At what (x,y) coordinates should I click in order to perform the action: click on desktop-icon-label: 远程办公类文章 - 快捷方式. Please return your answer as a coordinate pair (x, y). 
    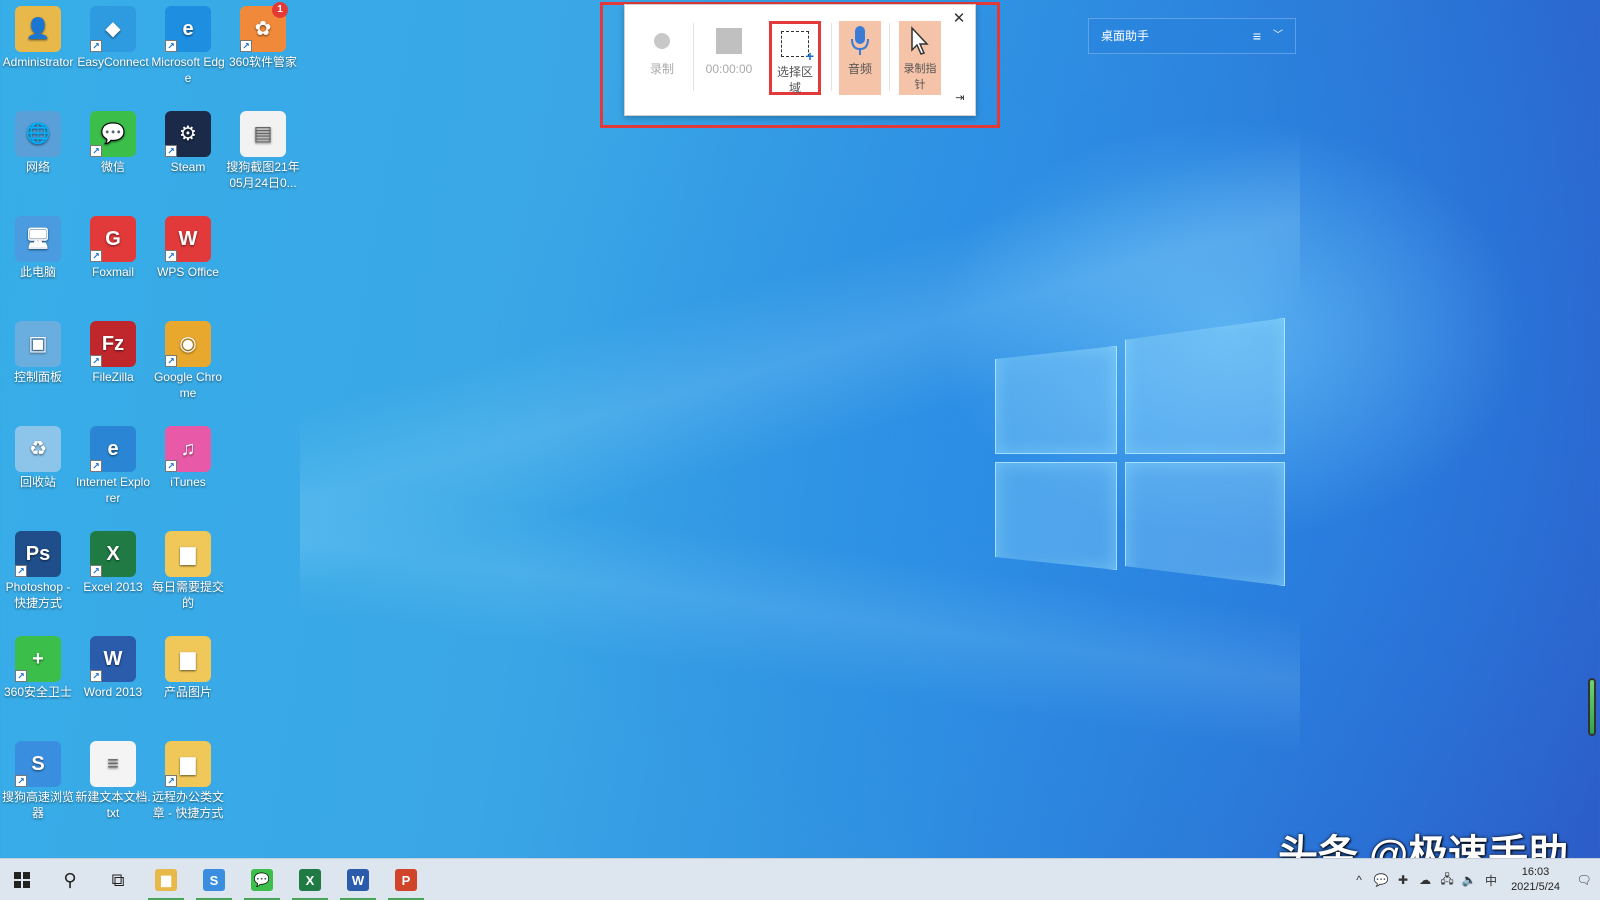
    Looking at the image, I should click on (187, 805).